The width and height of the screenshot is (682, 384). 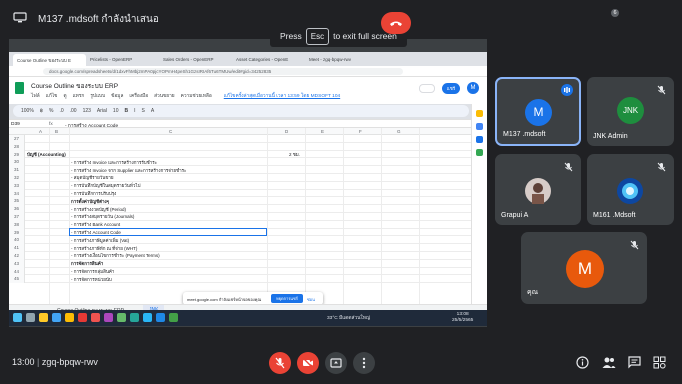 What do you see at coordinates (17, 279) in the screenshot?
I see `row-number: 45` at bounding box center [17, 279].